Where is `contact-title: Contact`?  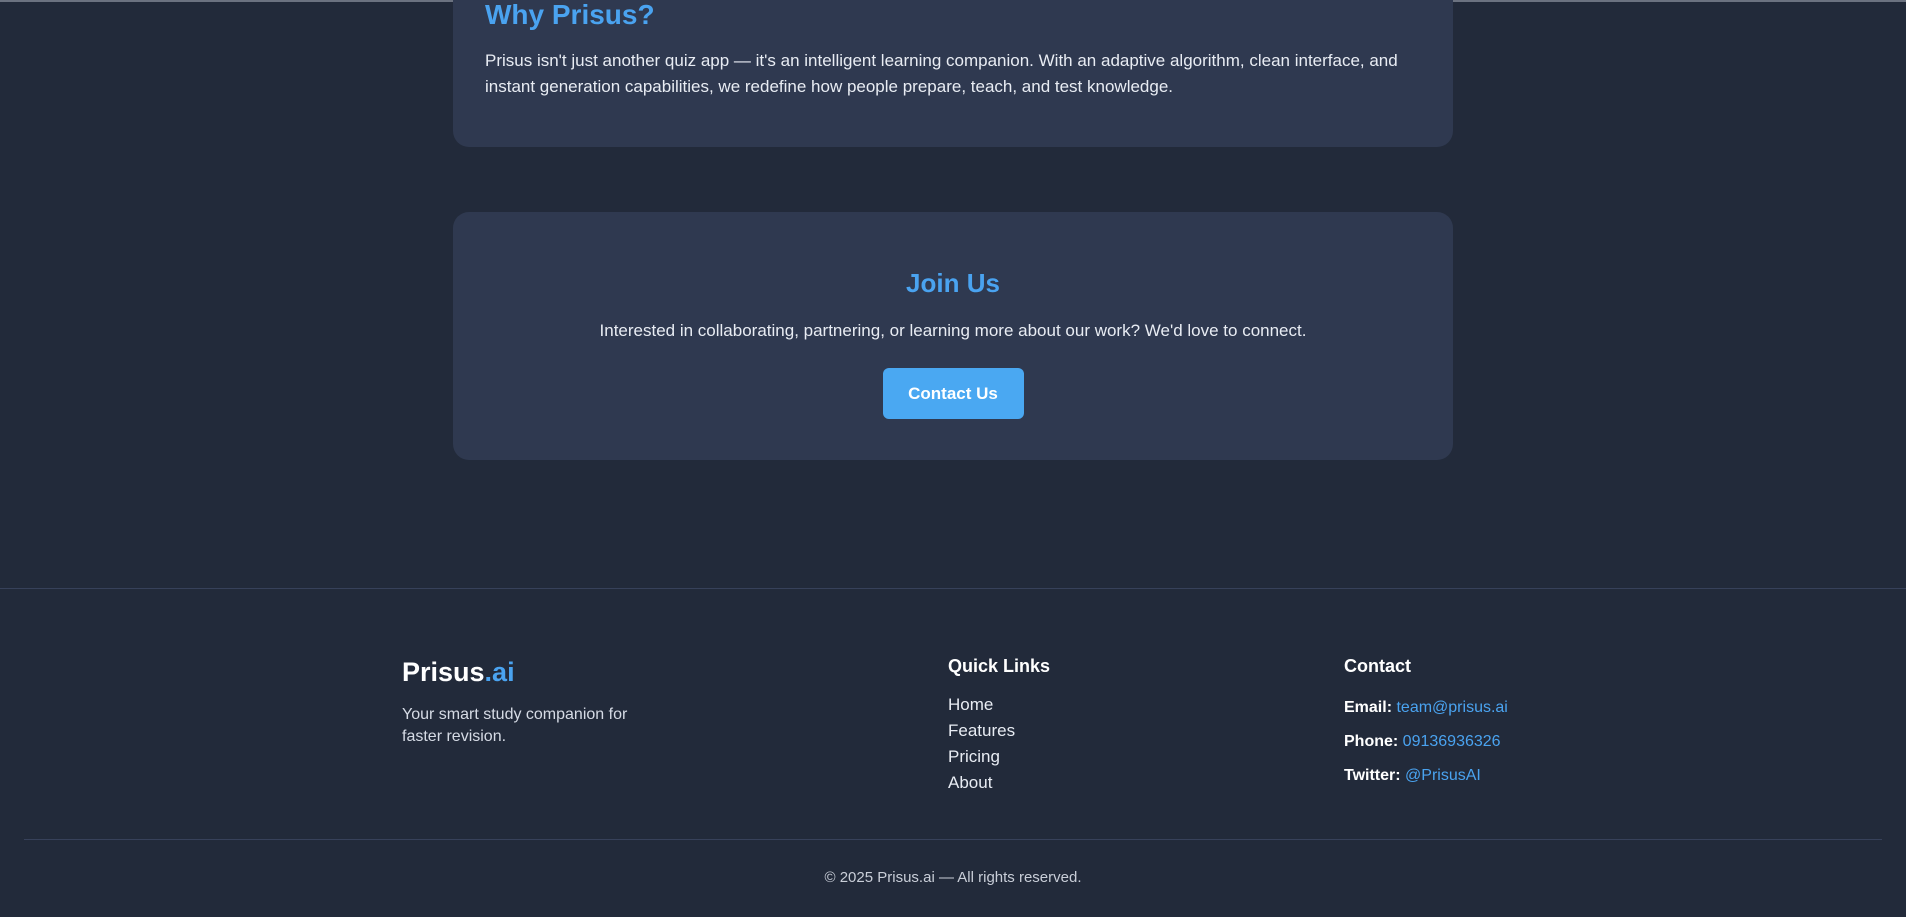
contact-title: Contact is located at coordinates (1377, 666).